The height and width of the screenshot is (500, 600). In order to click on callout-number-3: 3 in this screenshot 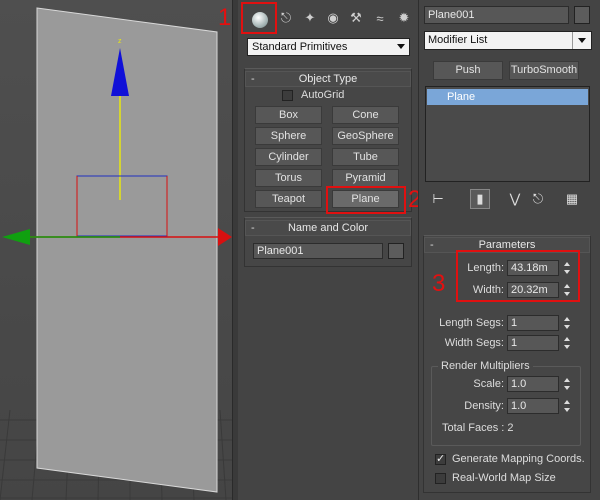, I will do `click(439, 283)`.